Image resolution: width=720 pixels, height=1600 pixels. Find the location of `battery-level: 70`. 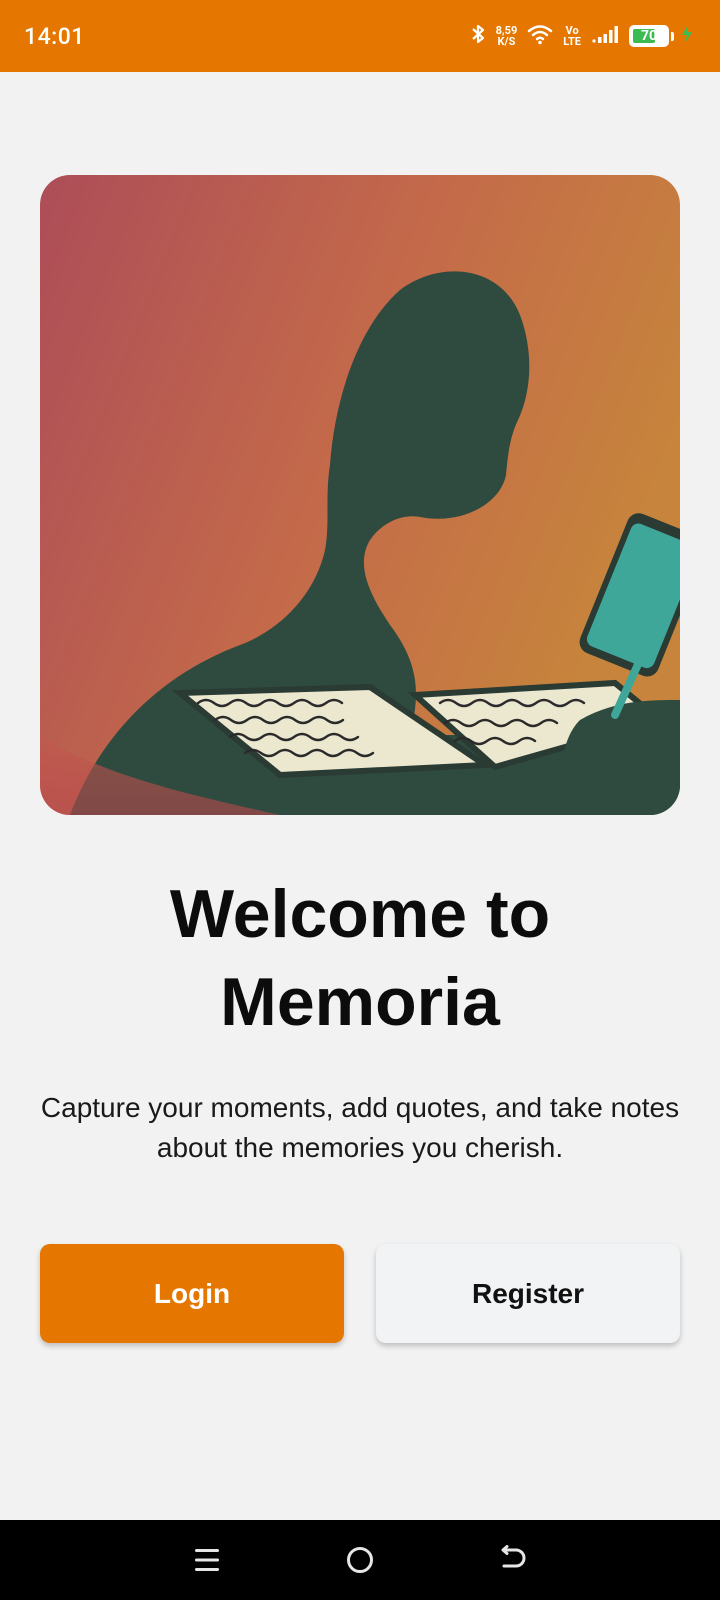

battery-level: 70 is located at coordinates (649, 36).